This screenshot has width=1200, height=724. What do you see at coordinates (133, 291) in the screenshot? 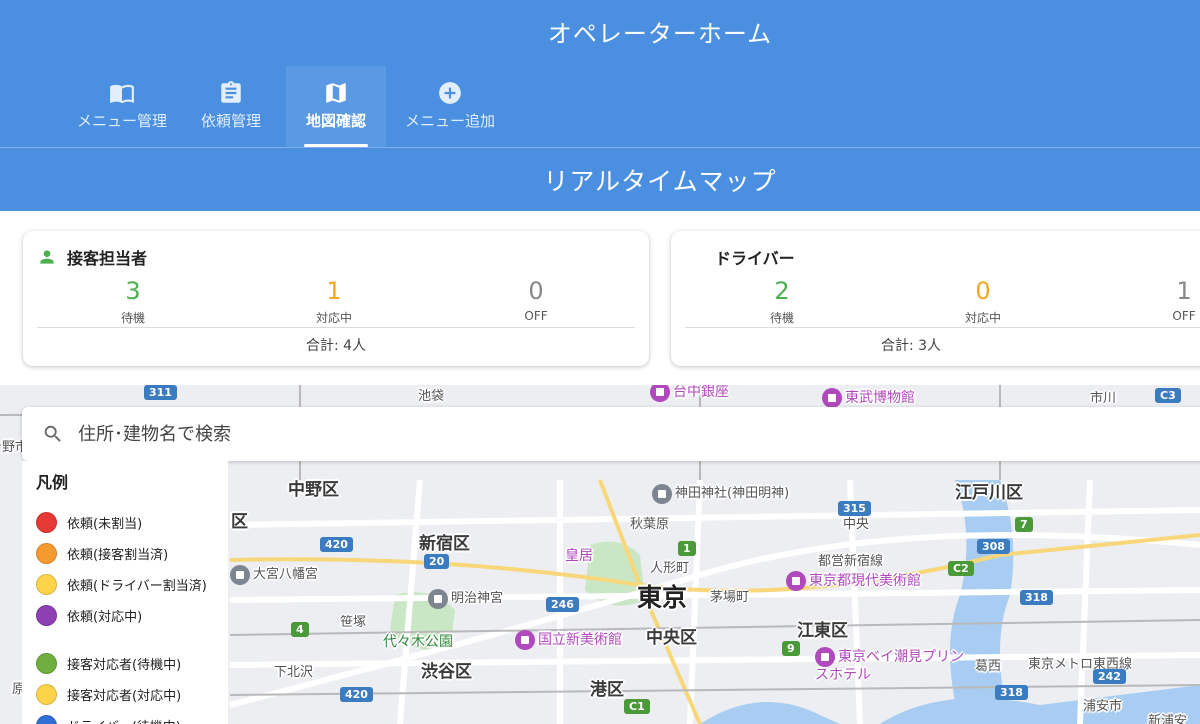
I see `stat-value: 3` at bounding box center [133, 291].